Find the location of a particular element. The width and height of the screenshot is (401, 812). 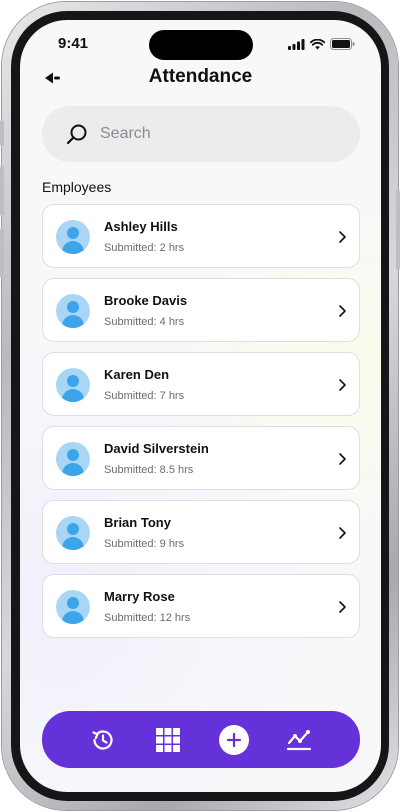

add-icon is located at coordinates (233, 739).